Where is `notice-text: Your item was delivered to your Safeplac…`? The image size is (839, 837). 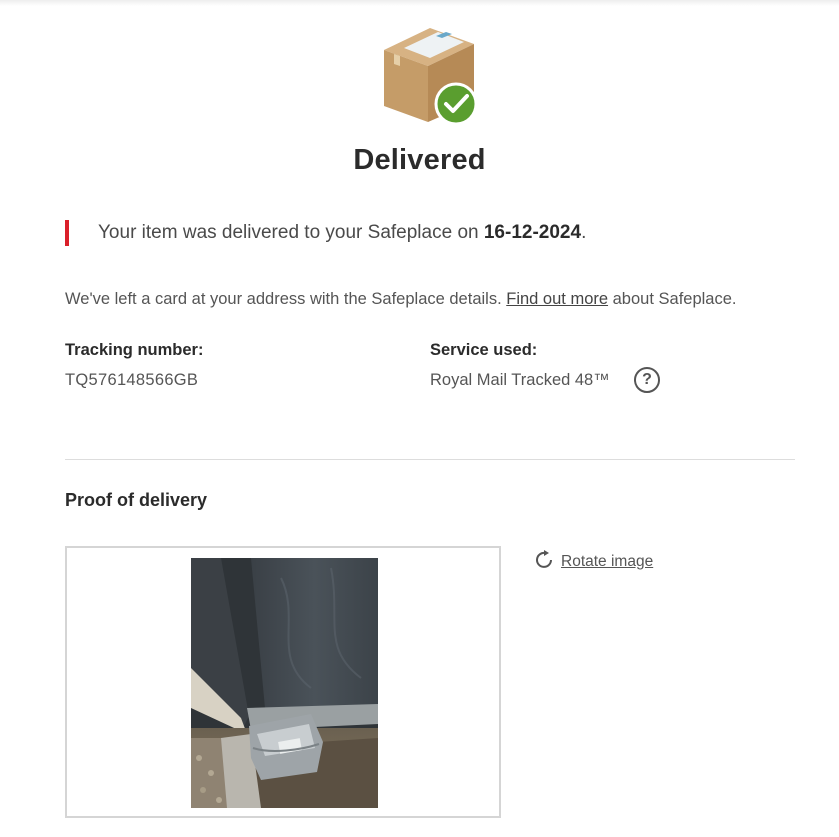
notice-text: Your item was delivered to your Safeplac… is located at coordinates (291, 232).